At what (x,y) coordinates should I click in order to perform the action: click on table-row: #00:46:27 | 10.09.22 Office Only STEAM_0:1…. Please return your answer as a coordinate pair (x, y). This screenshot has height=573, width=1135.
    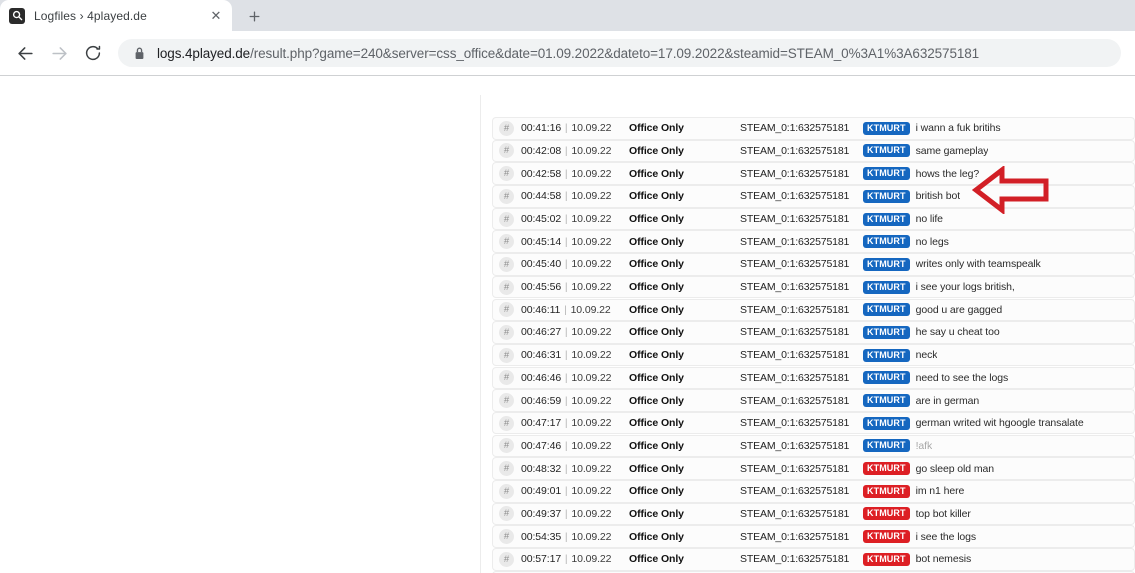
    Looking at the image, I should click on (813, 332).